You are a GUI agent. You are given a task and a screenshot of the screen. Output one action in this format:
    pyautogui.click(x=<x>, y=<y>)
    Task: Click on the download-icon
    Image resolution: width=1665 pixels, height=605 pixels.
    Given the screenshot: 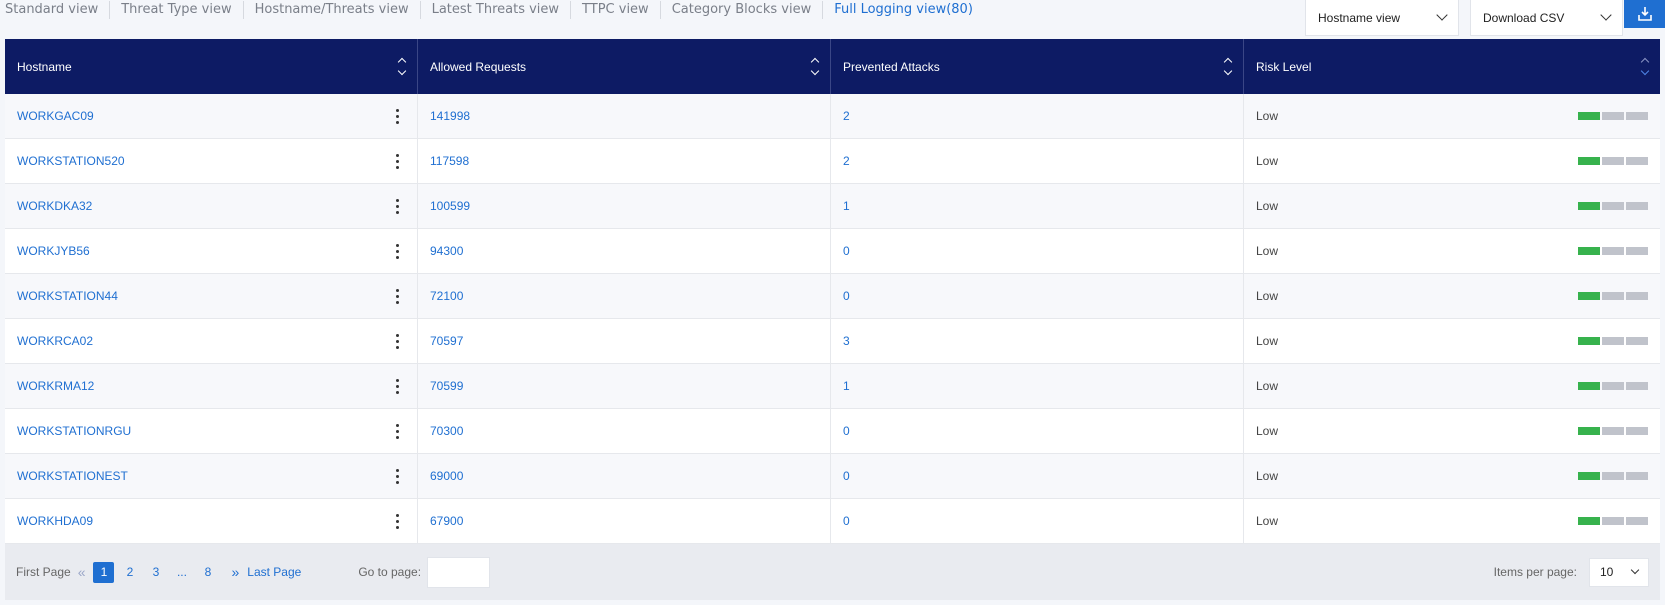 What is the action you would take?
    pyautogui.click(x=1644, y=14)
    